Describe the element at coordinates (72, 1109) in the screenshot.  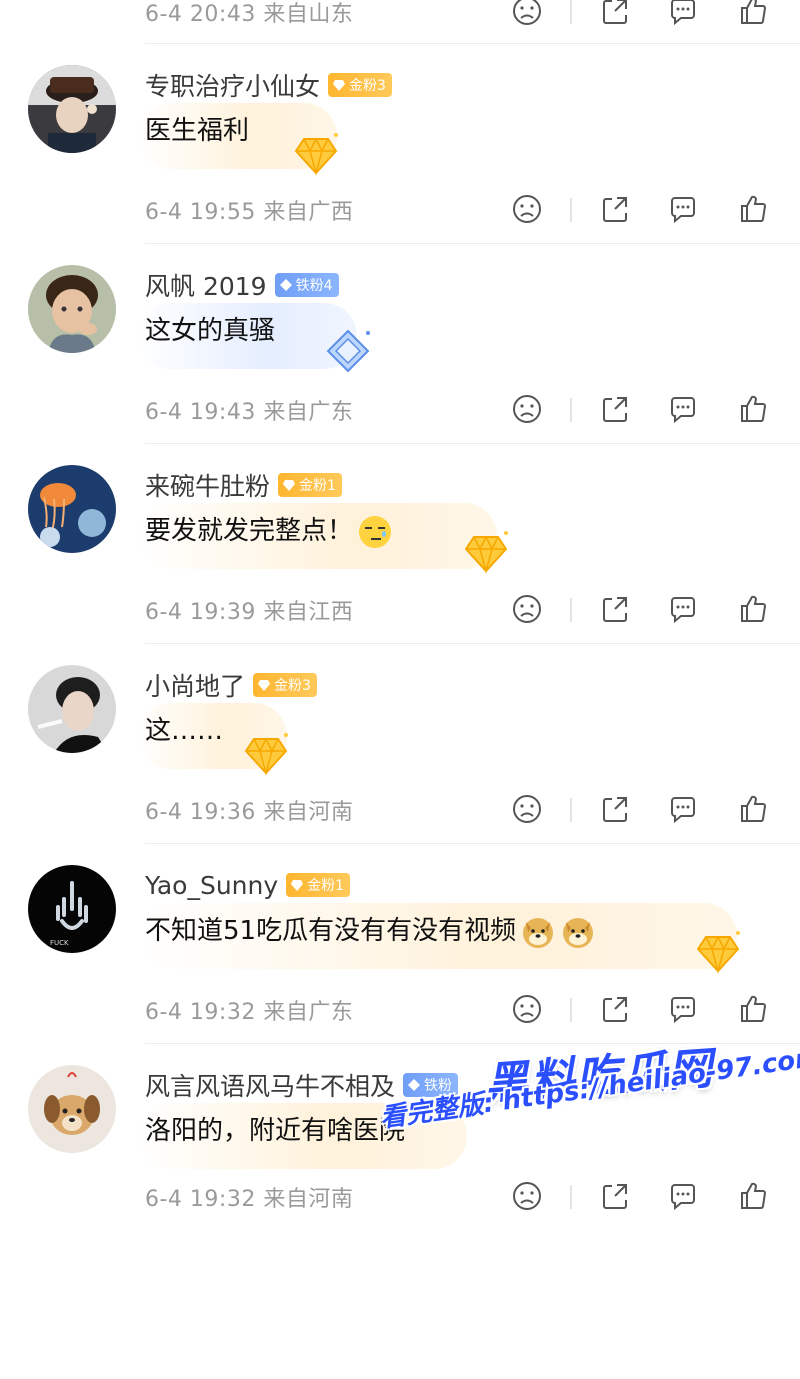
I see `avatar-puppy-icon` at that location.